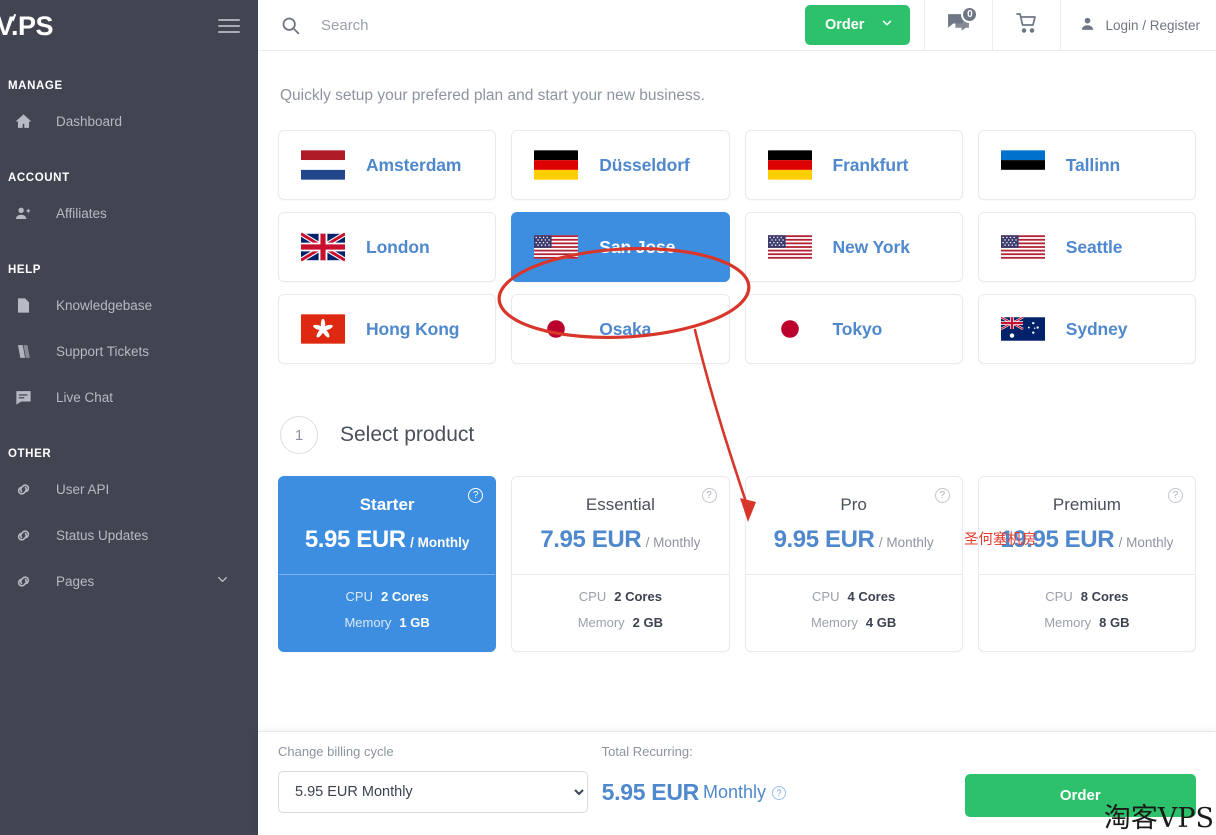 This screenshot has width=1216, height=835. What do you see at coordinates (789, 329) in the screenshot?
I see `flag-jp-icon` at bounding box center [789, 329].